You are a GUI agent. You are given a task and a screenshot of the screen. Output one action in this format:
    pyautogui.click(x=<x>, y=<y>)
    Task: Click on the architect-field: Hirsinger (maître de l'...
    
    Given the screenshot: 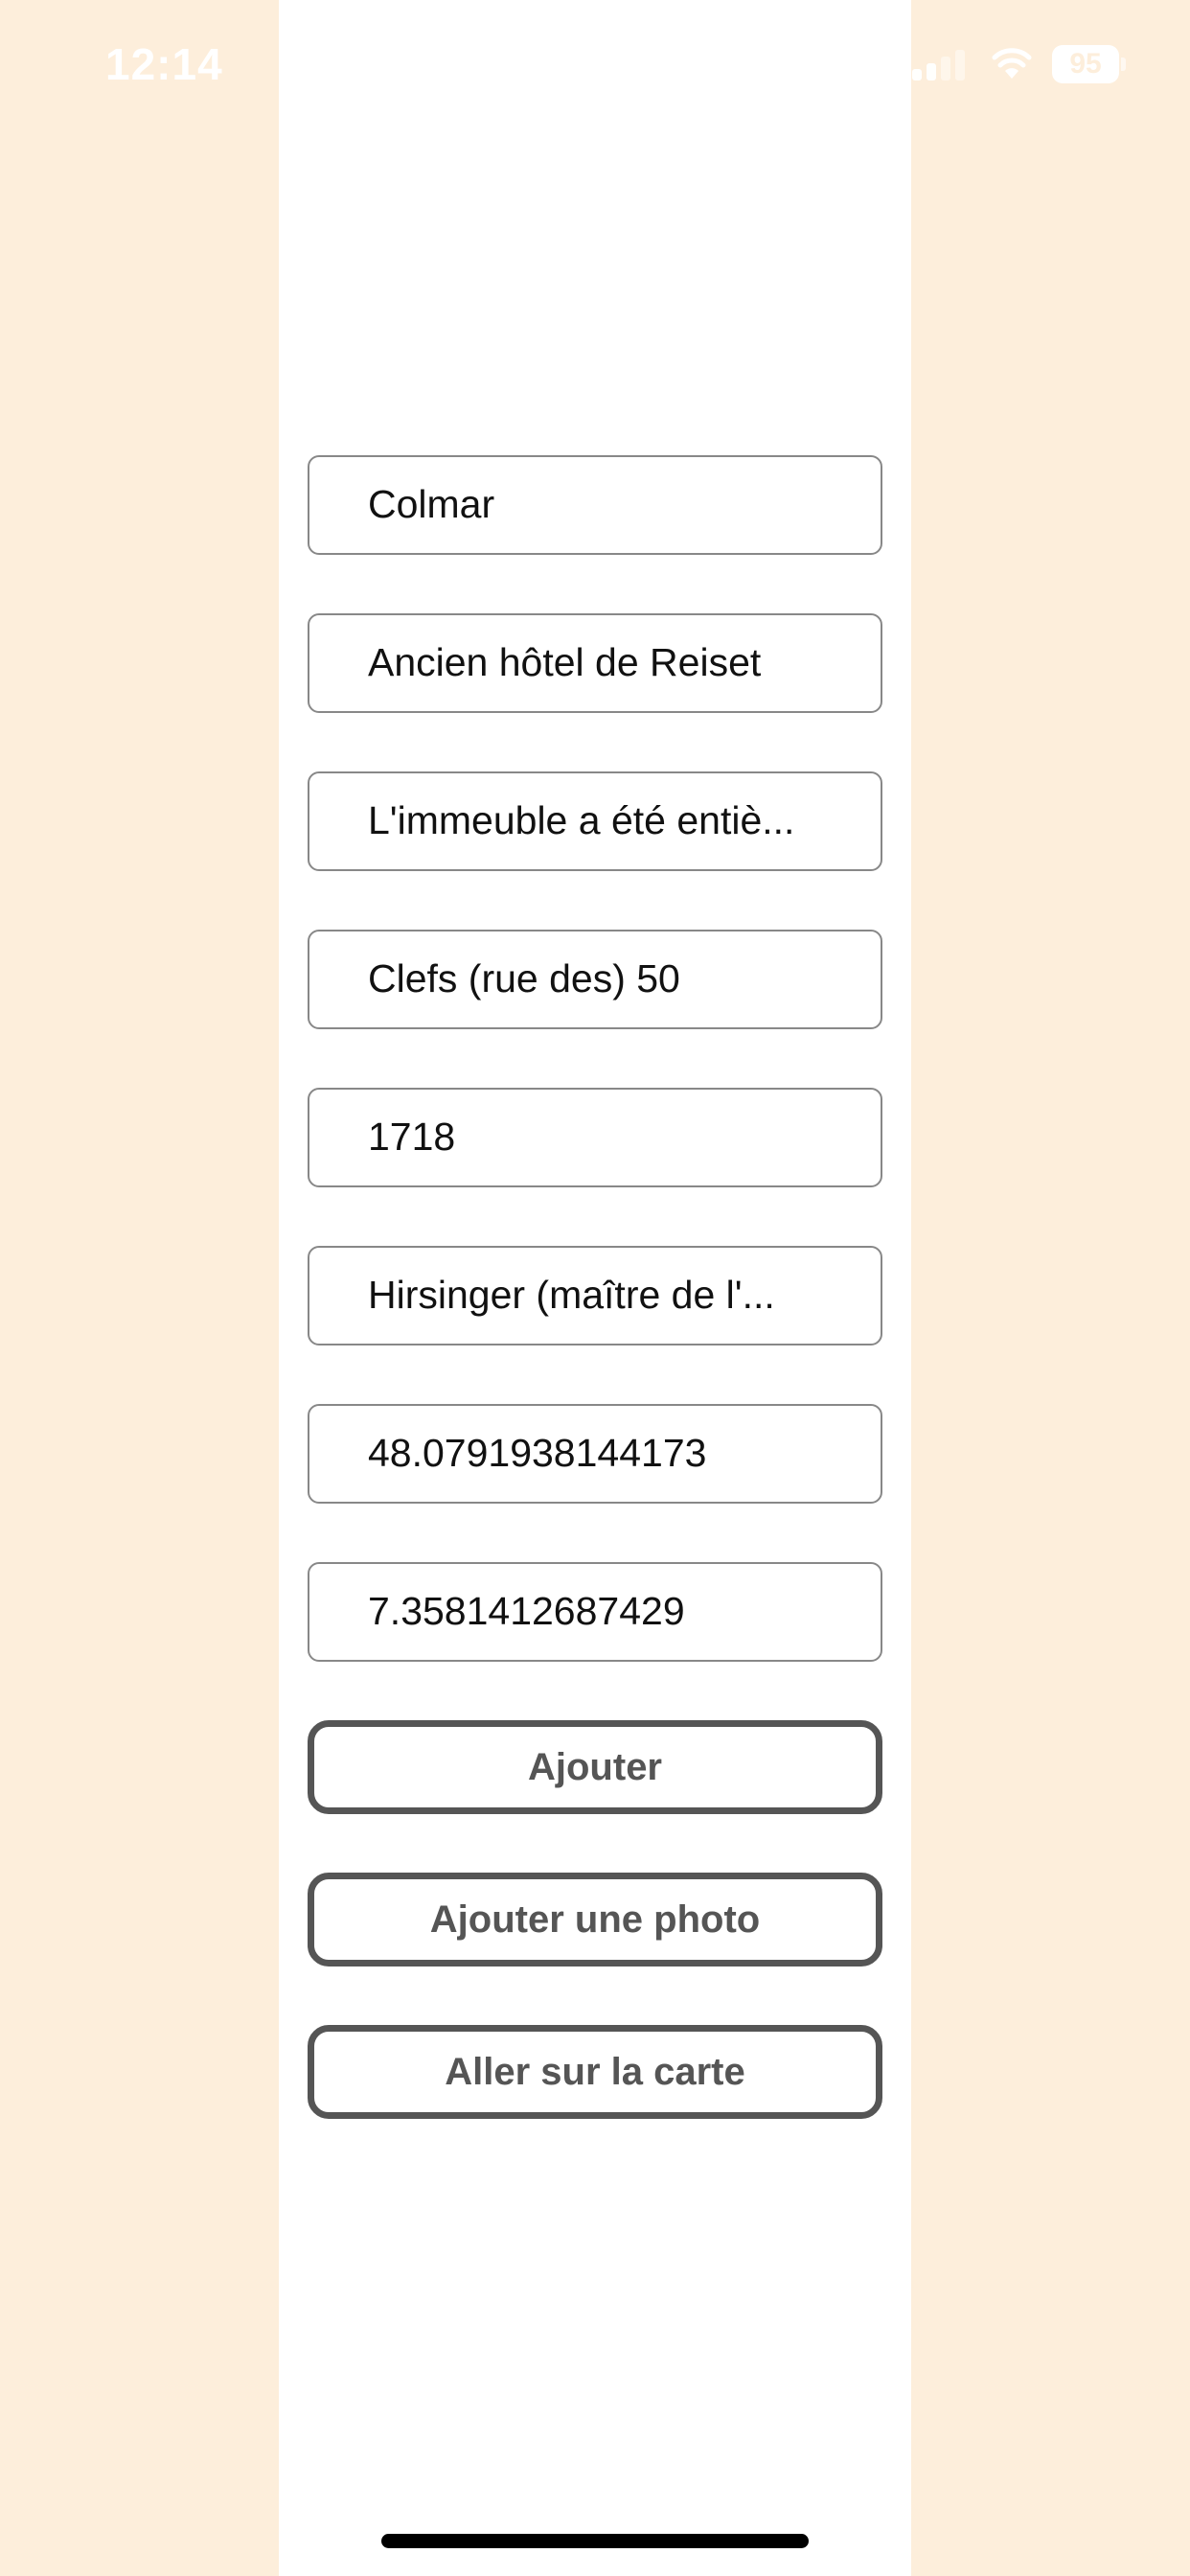 What is the action you would take?
    pyautogui.click(x=595, y=1296)
    